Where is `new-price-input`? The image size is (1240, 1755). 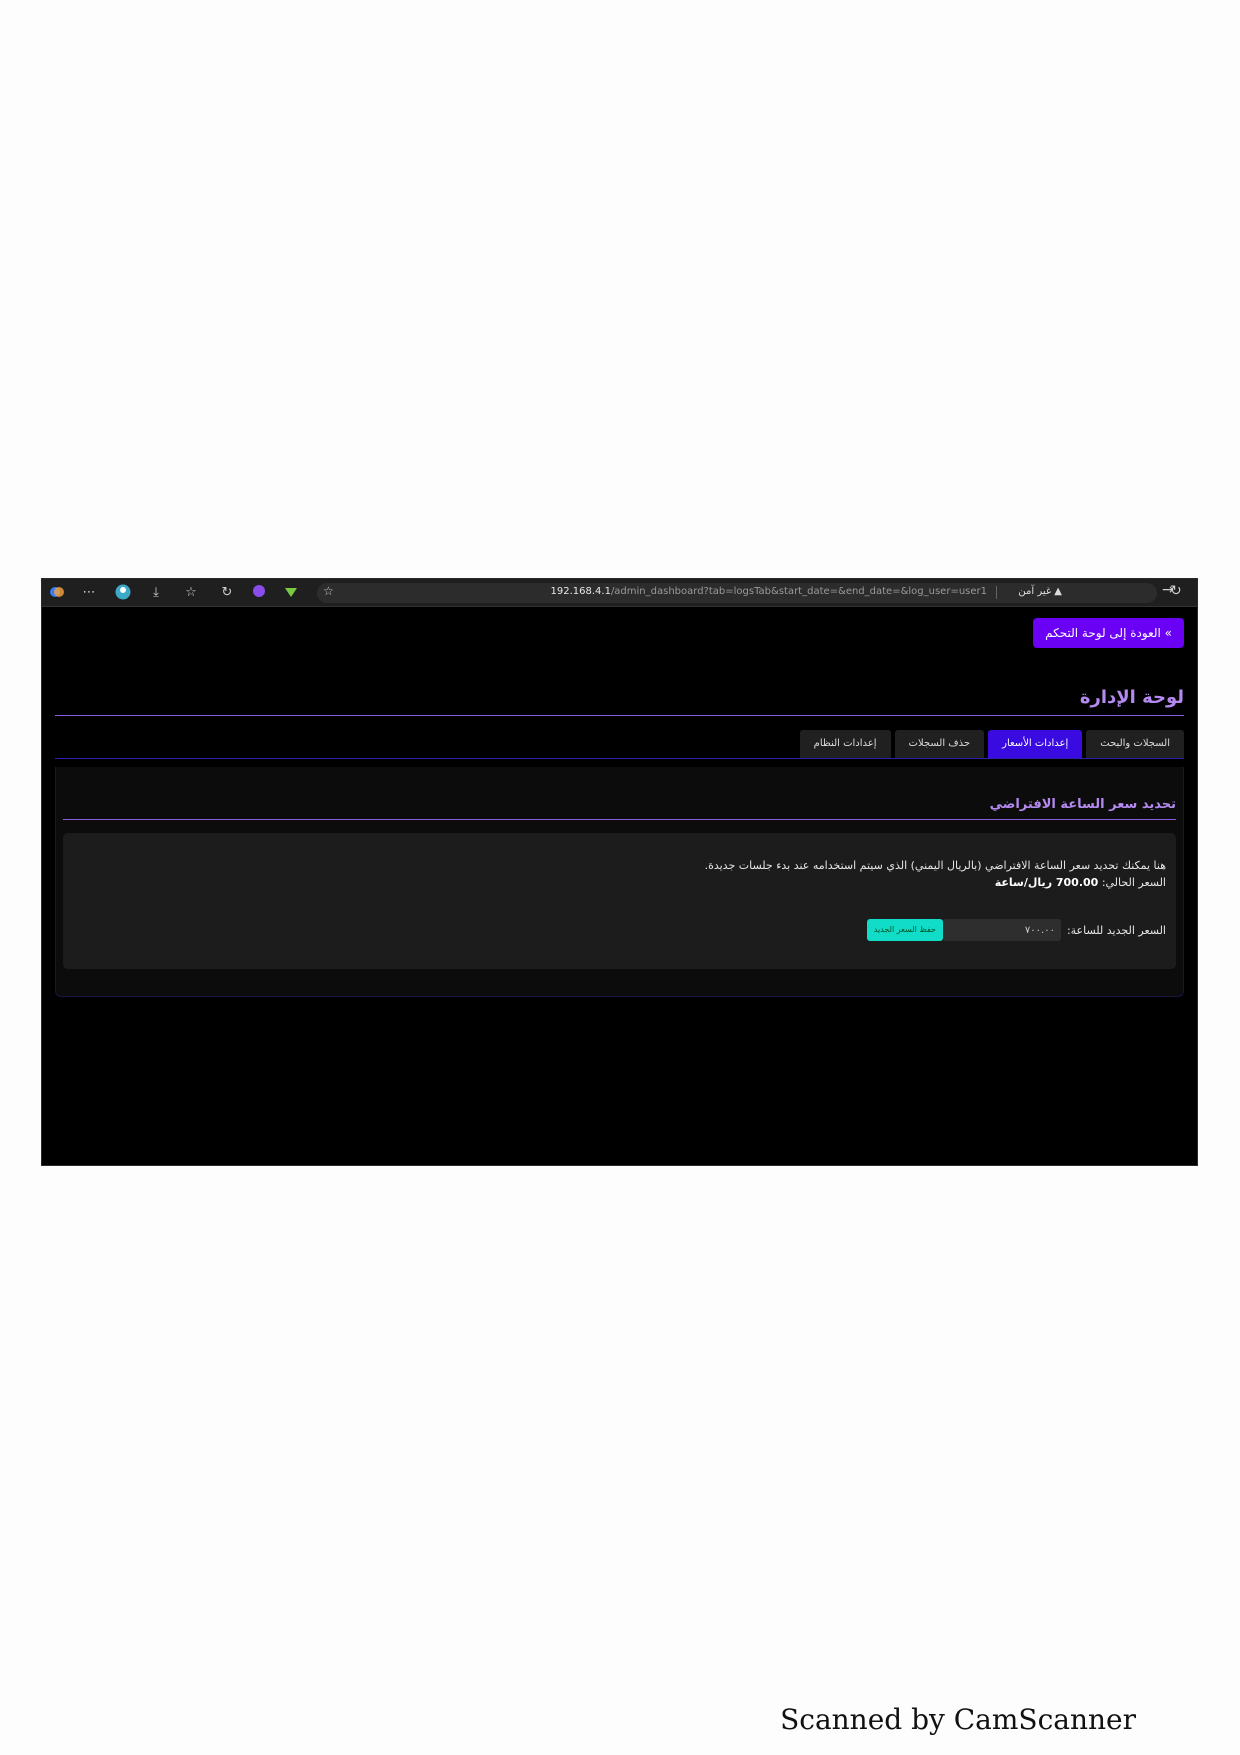 new-price-input is located at coordinates (1001, 930).